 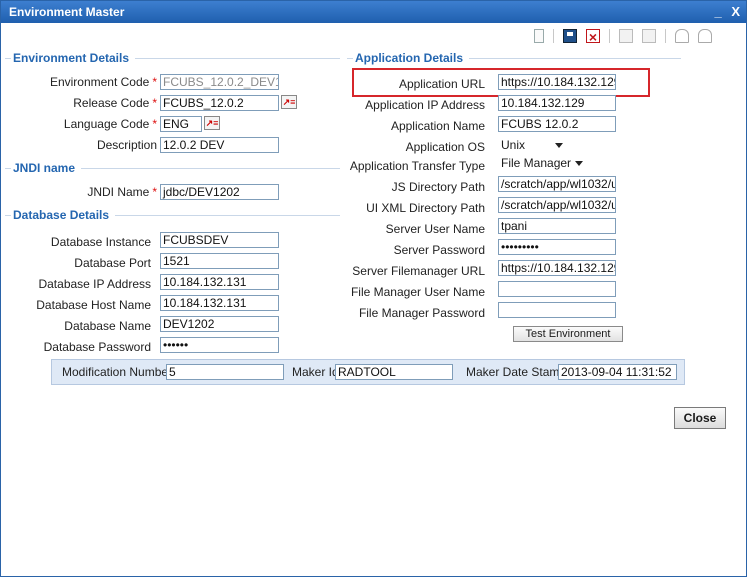 What do you see at coordinates (112, 263) in the screenshot?
I see `database-port-label: Database Port` at bounding box center [112, 263].